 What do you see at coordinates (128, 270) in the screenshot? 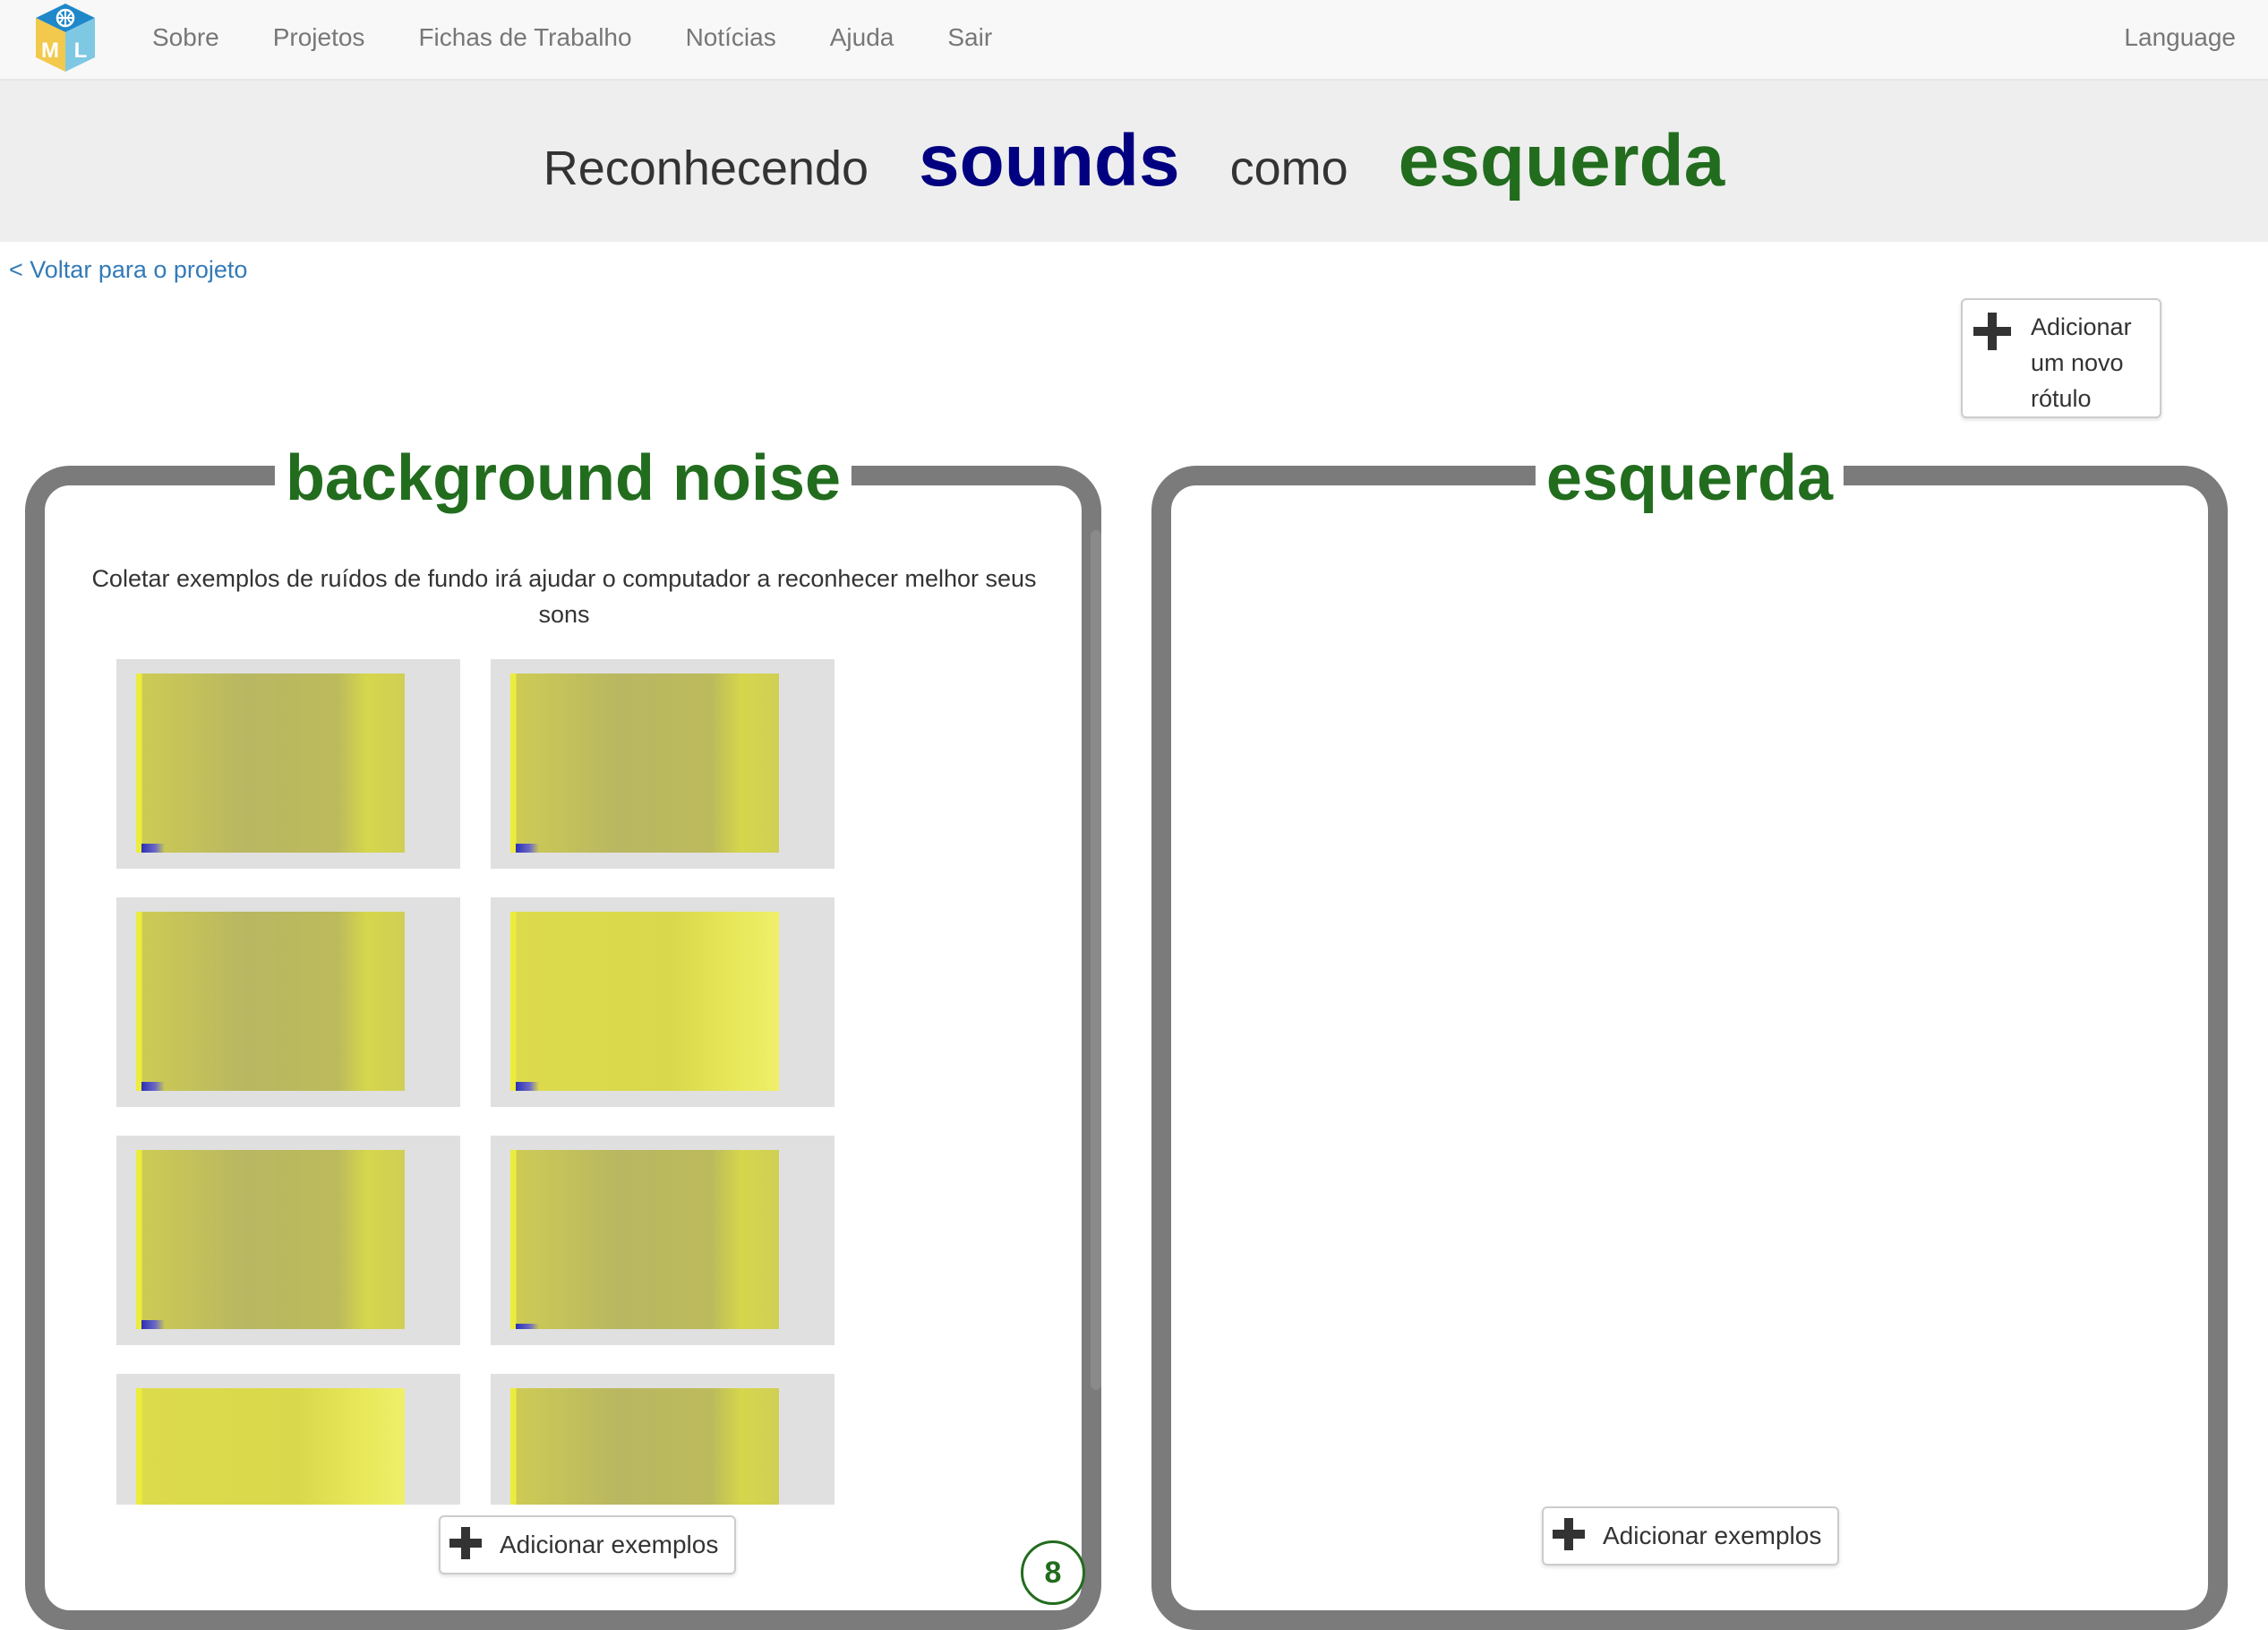
I see `back-to-project-link: < Voltar para o projeto` at bounding box center [128, 270].